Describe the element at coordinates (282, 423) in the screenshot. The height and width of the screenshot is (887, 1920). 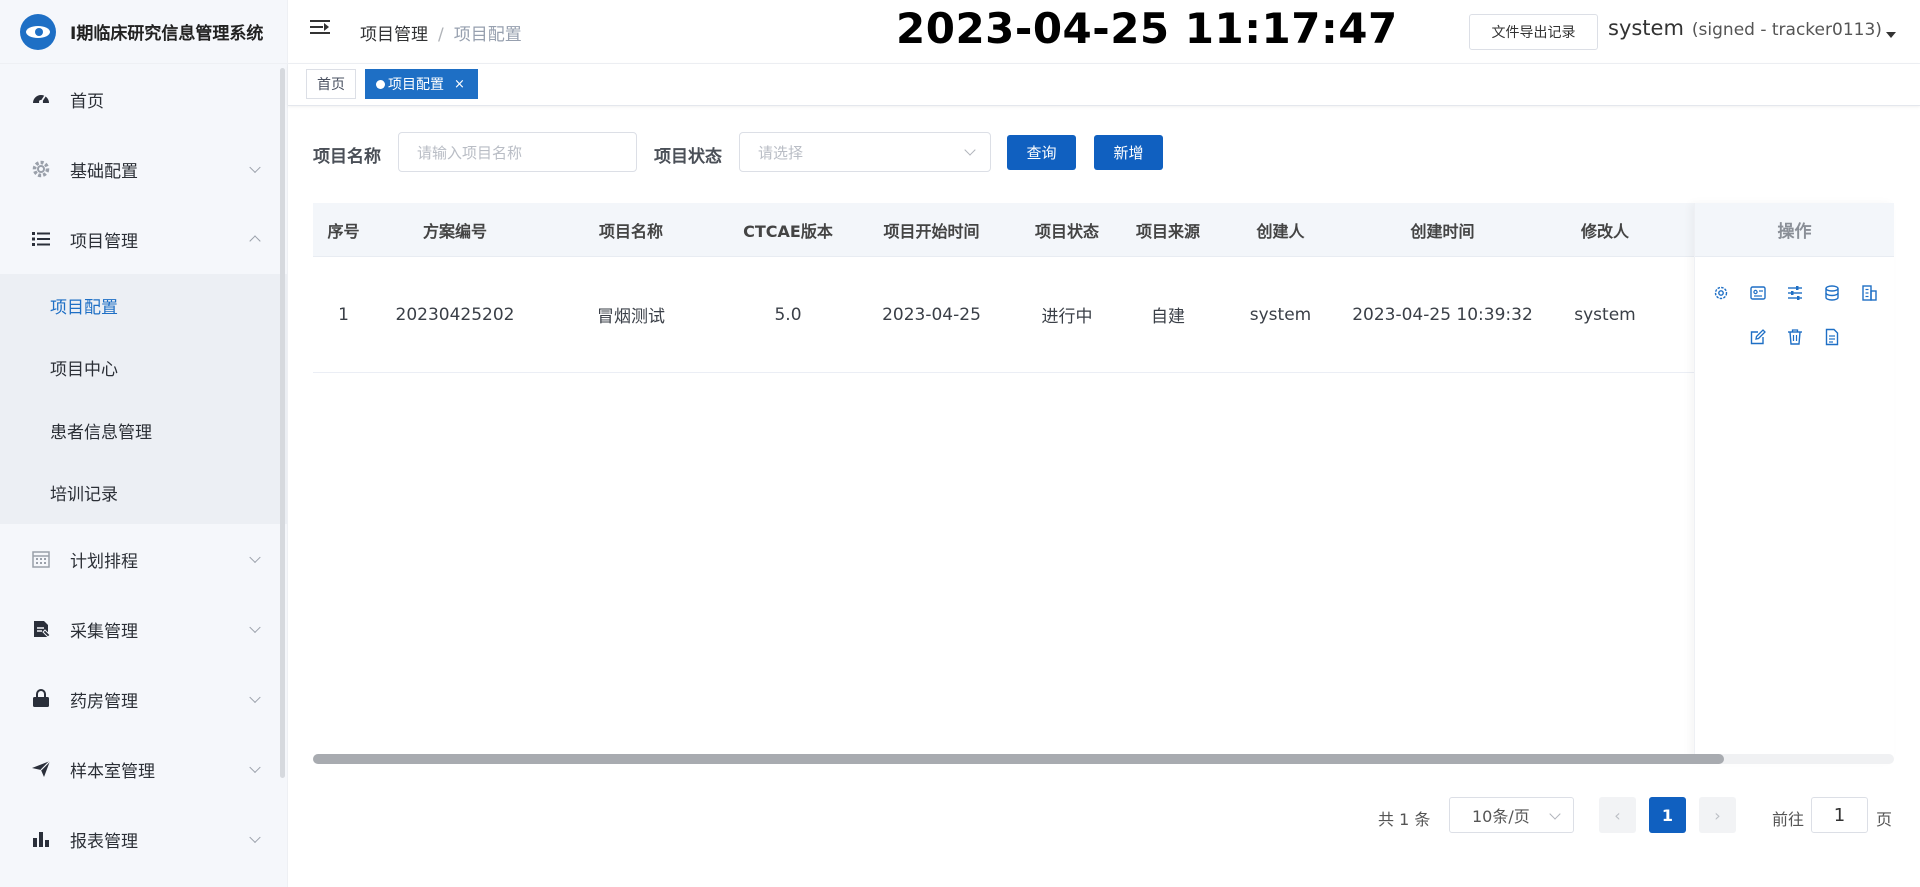
I see `sidebar-scrollbar` at that location.